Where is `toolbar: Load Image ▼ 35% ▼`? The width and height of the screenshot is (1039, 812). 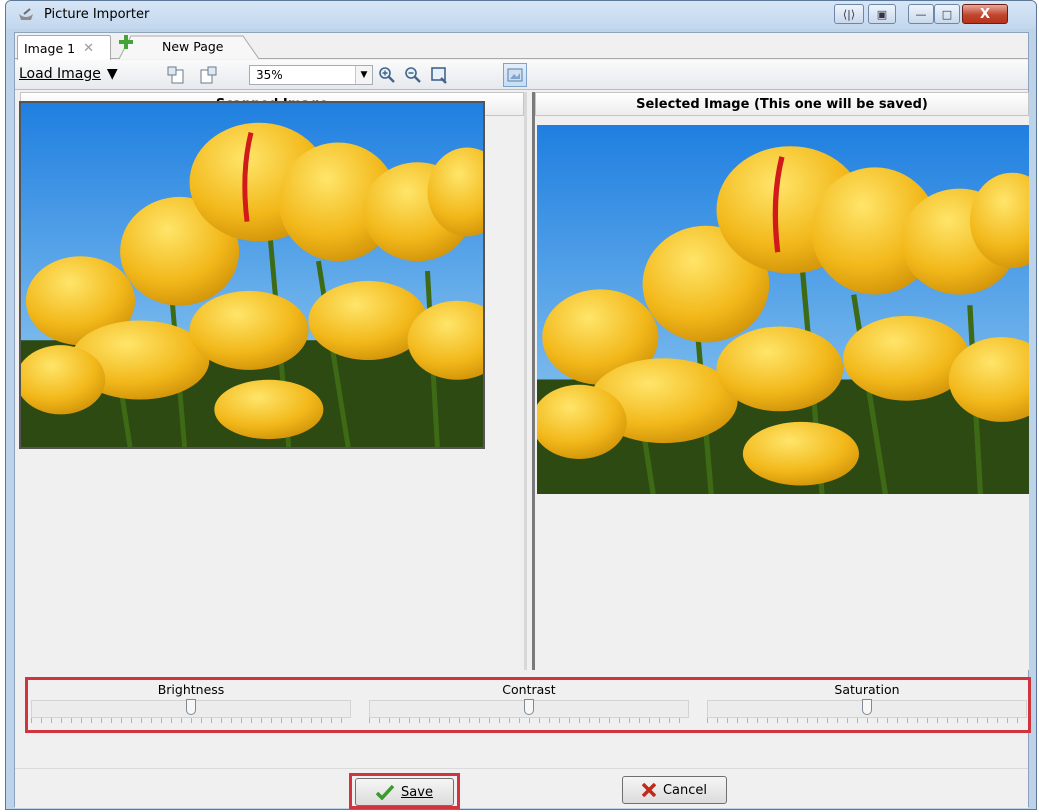
toolbar: Load Image ▼ 35% ▼ is located at coordinates (521, 75).